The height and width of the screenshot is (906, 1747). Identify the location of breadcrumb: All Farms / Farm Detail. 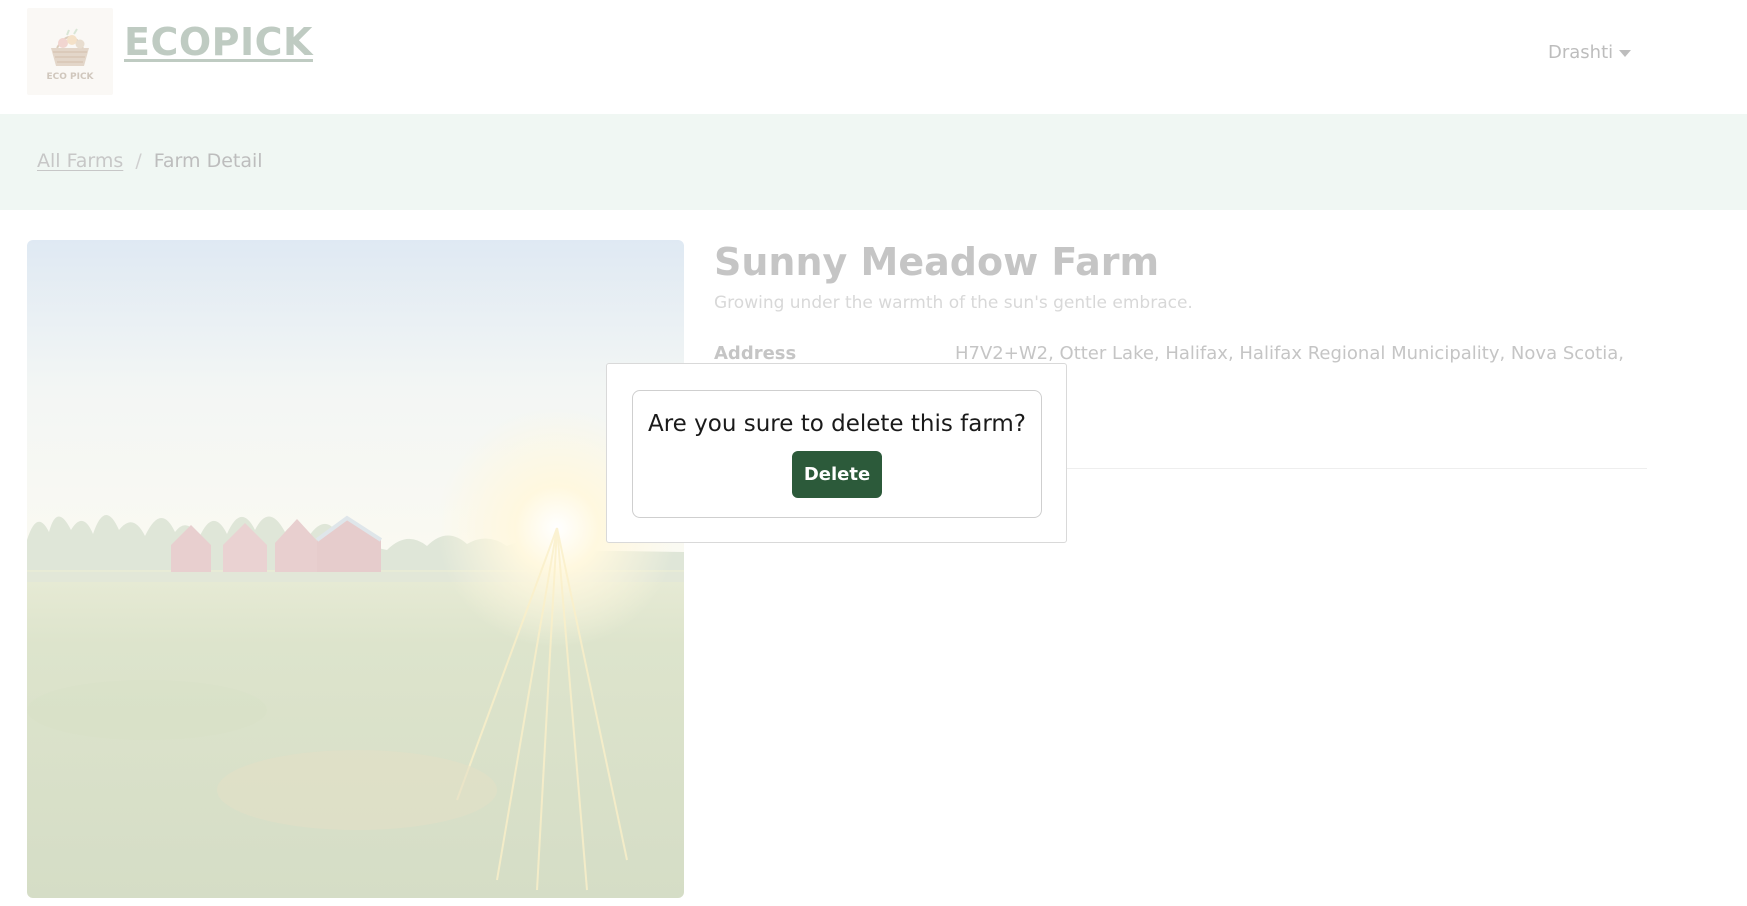
(150, 161).